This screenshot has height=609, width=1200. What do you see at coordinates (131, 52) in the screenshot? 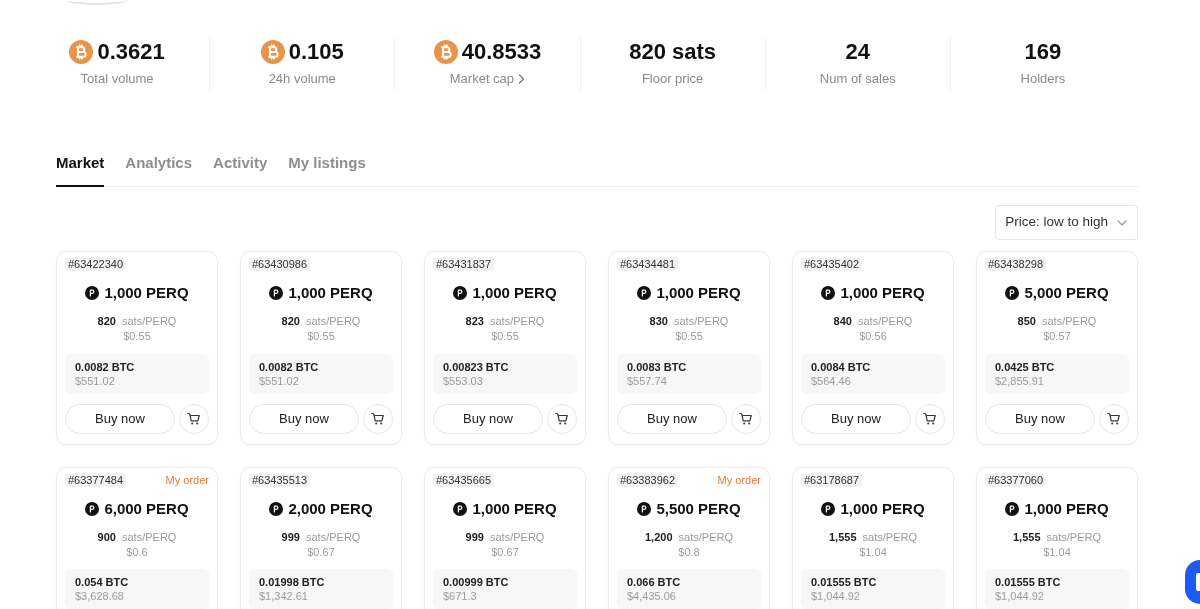
I see `stat-value: 0.3621` at bounding box center [131, 52].